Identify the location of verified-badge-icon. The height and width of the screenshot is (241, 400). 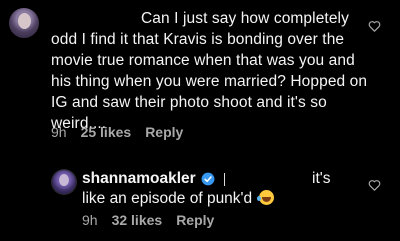
(208, 179).